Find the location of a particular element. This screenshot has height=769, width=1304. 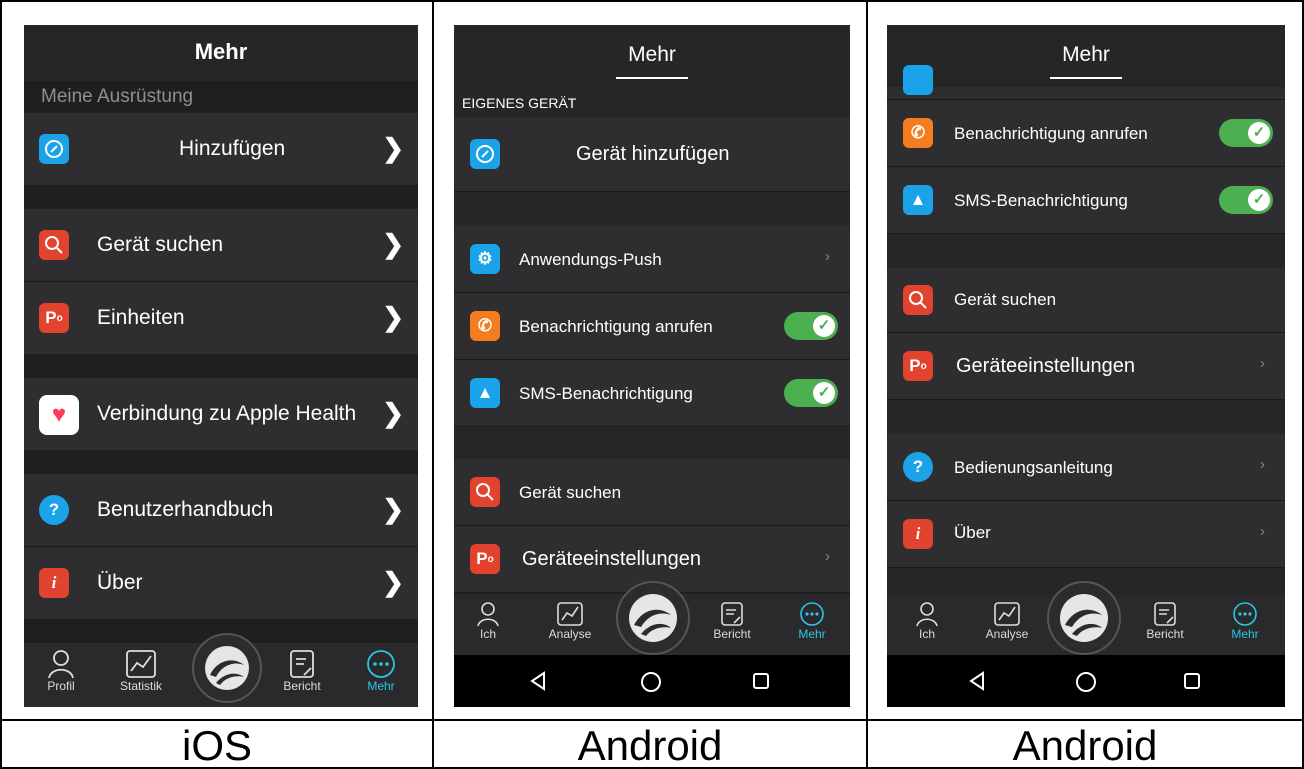

manual-row: ? Bedienungsanleitung › is located at coordinates (1086, 467).